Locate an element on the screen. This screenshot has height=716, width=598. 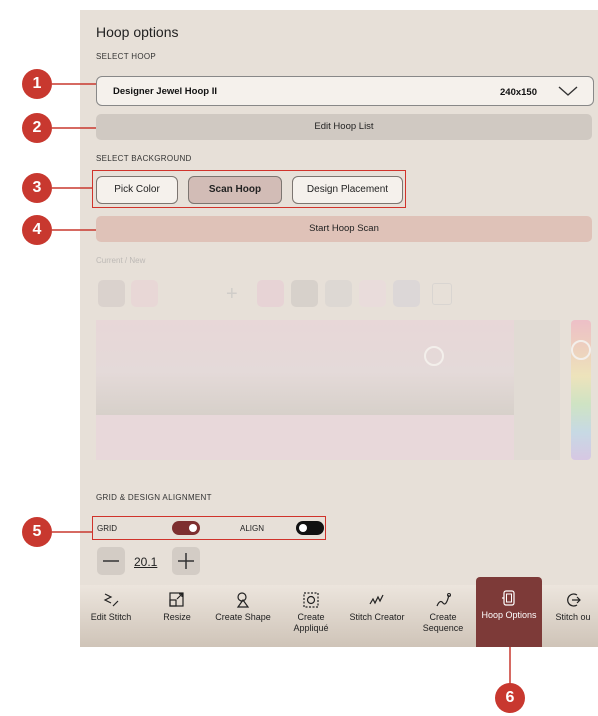
callout-4: 4 is located at coordinates (37, 230).